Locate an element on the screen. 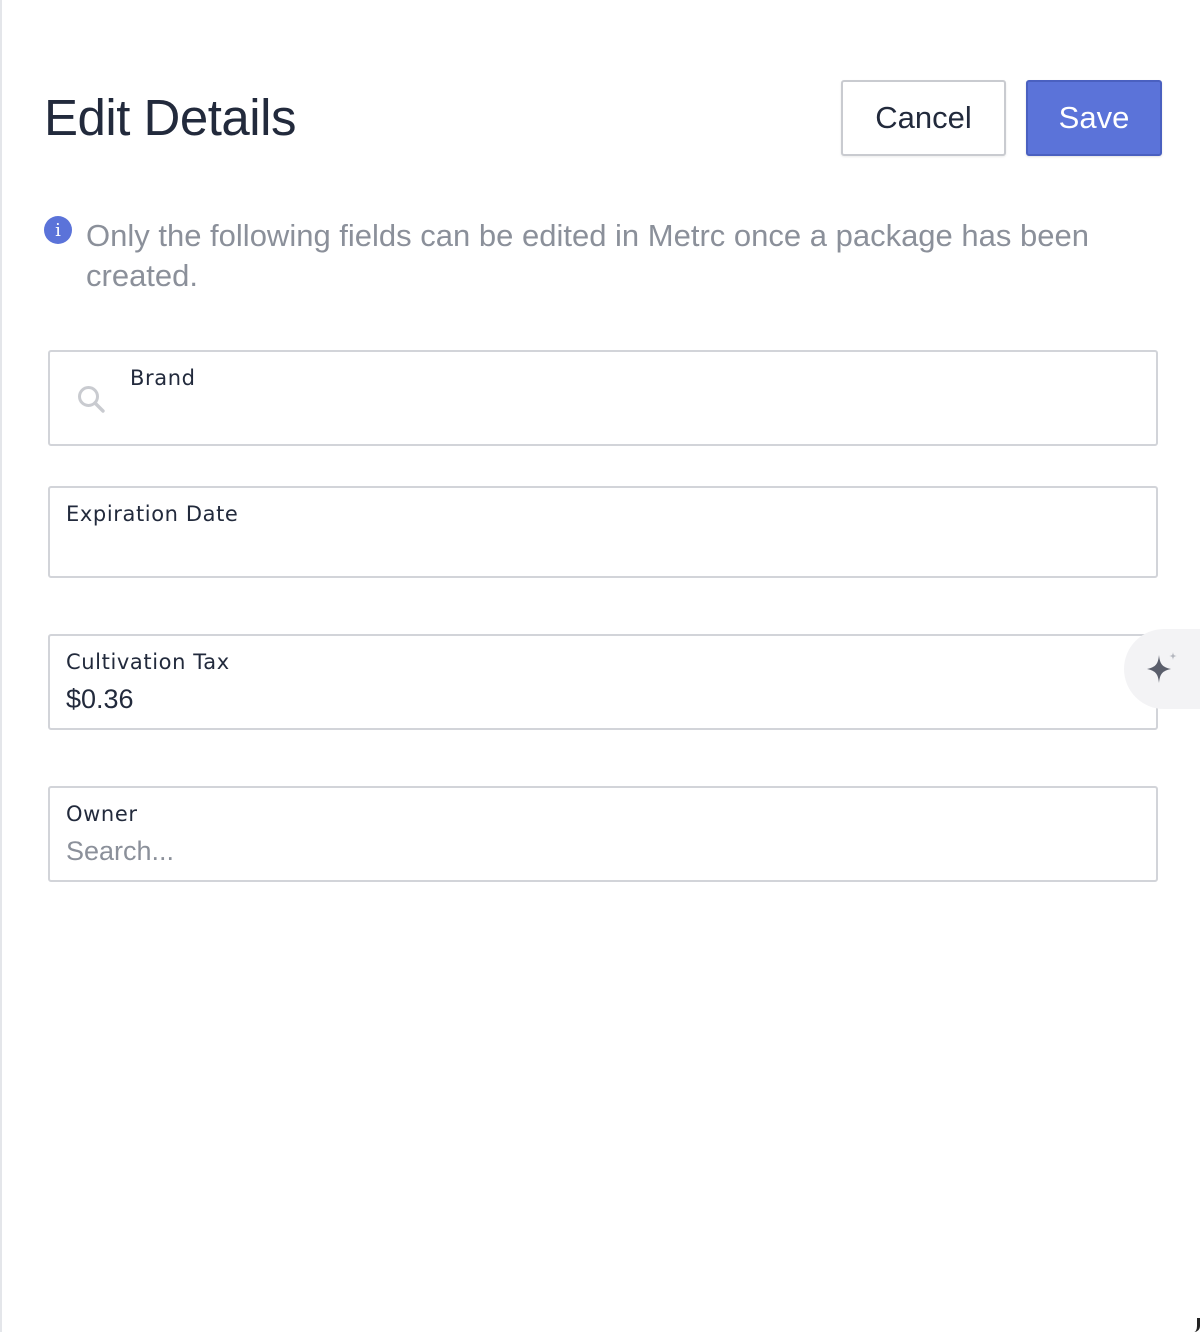  page-title: Edit Details is located at coordinates (170, 117).